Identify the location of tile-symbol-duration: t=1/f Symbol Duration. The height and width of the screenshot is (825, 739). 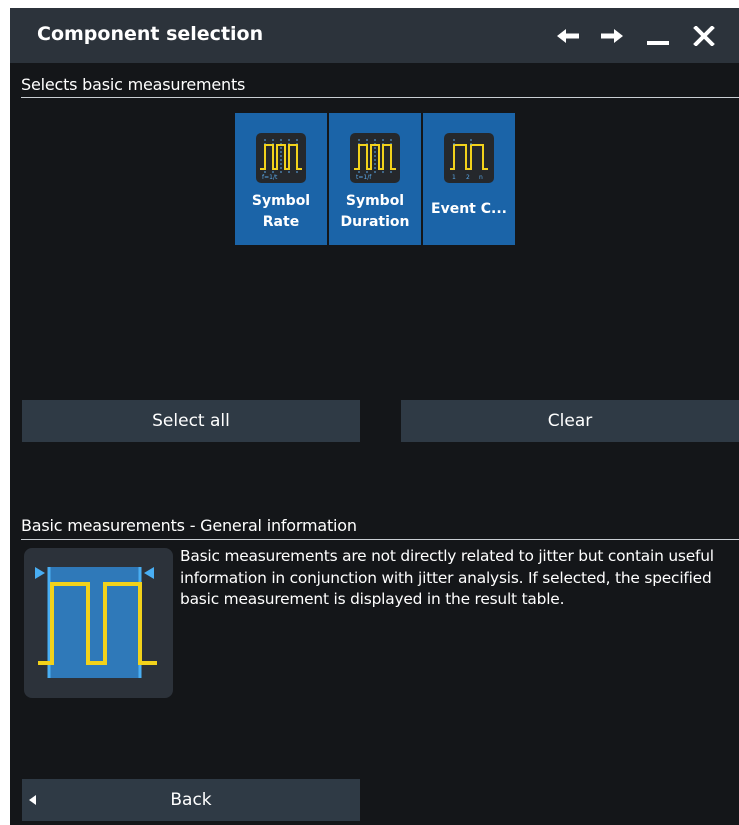
(375, 179).